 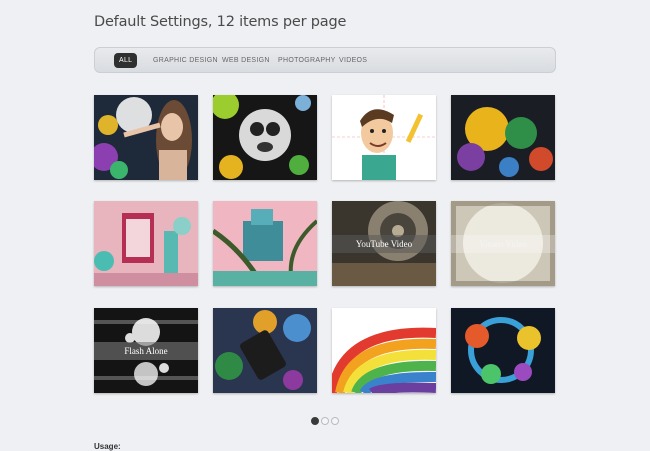 I want to click on filter-web-design: WEB DESIGN, so click(x=246, y=61).